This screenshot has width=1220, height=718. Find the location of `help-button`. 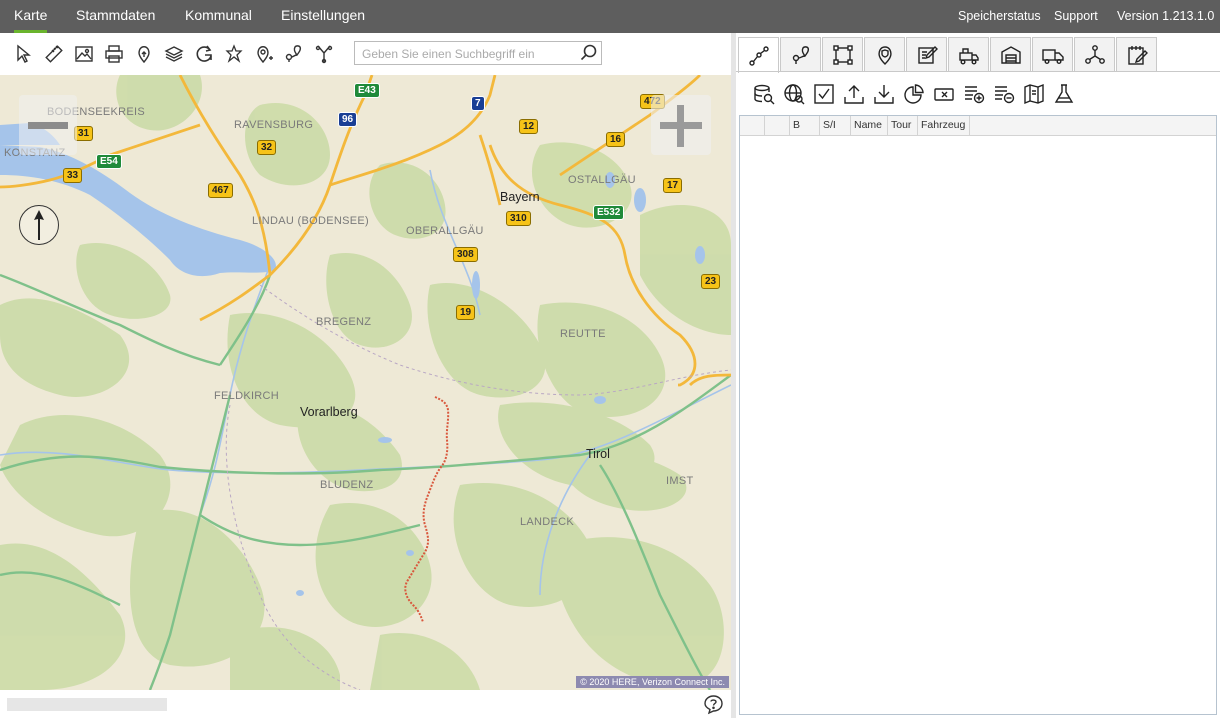

help-button is located at coordinates (713, 704).